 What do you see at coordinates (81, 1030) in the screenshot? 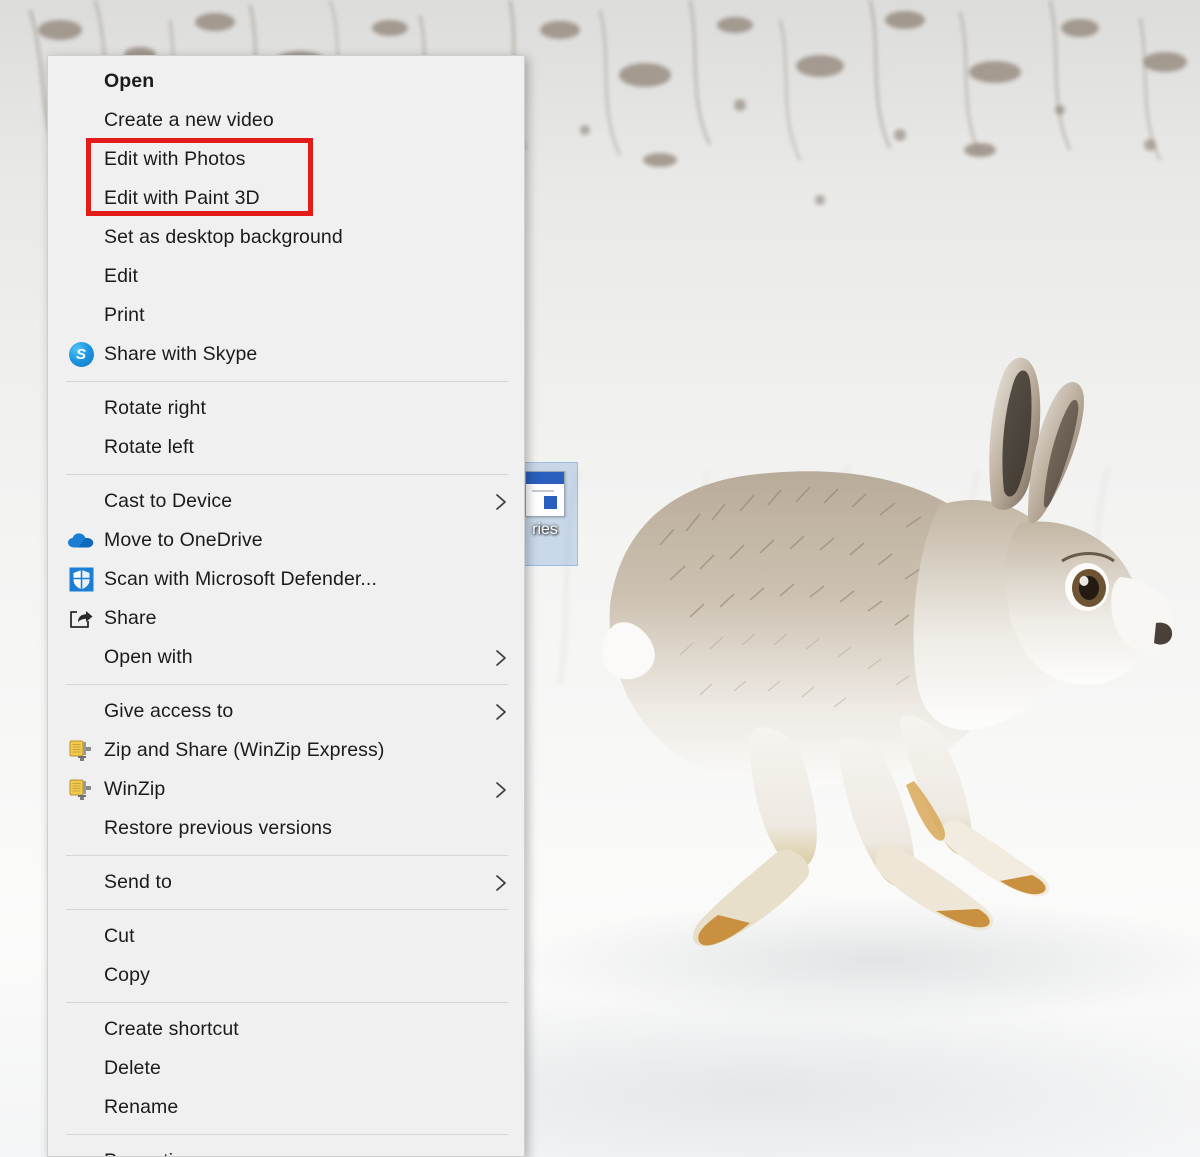
I see `create-shortcut-icon-slot` at bounding box center [81, 1030].